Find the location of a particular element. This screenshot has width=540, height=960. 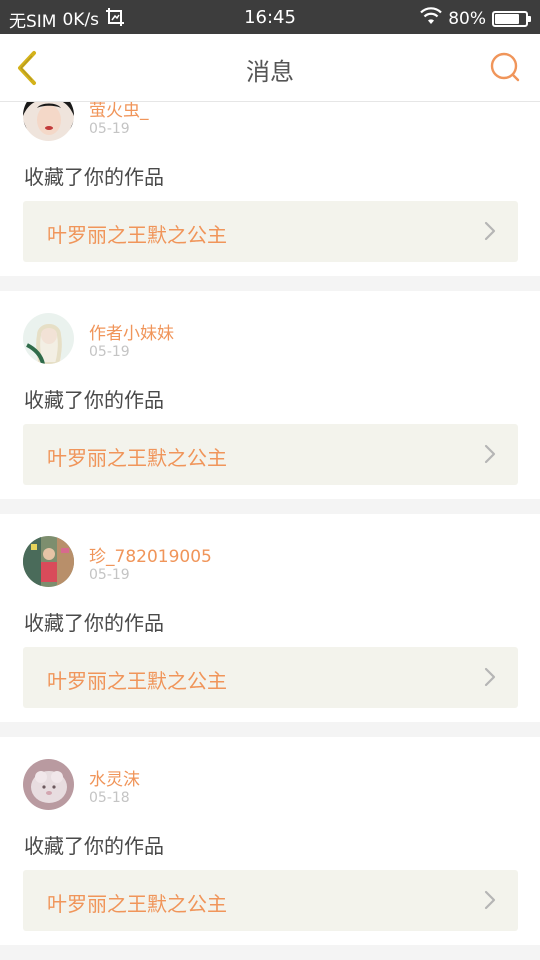

search-button is located at coordinates (505, 67).